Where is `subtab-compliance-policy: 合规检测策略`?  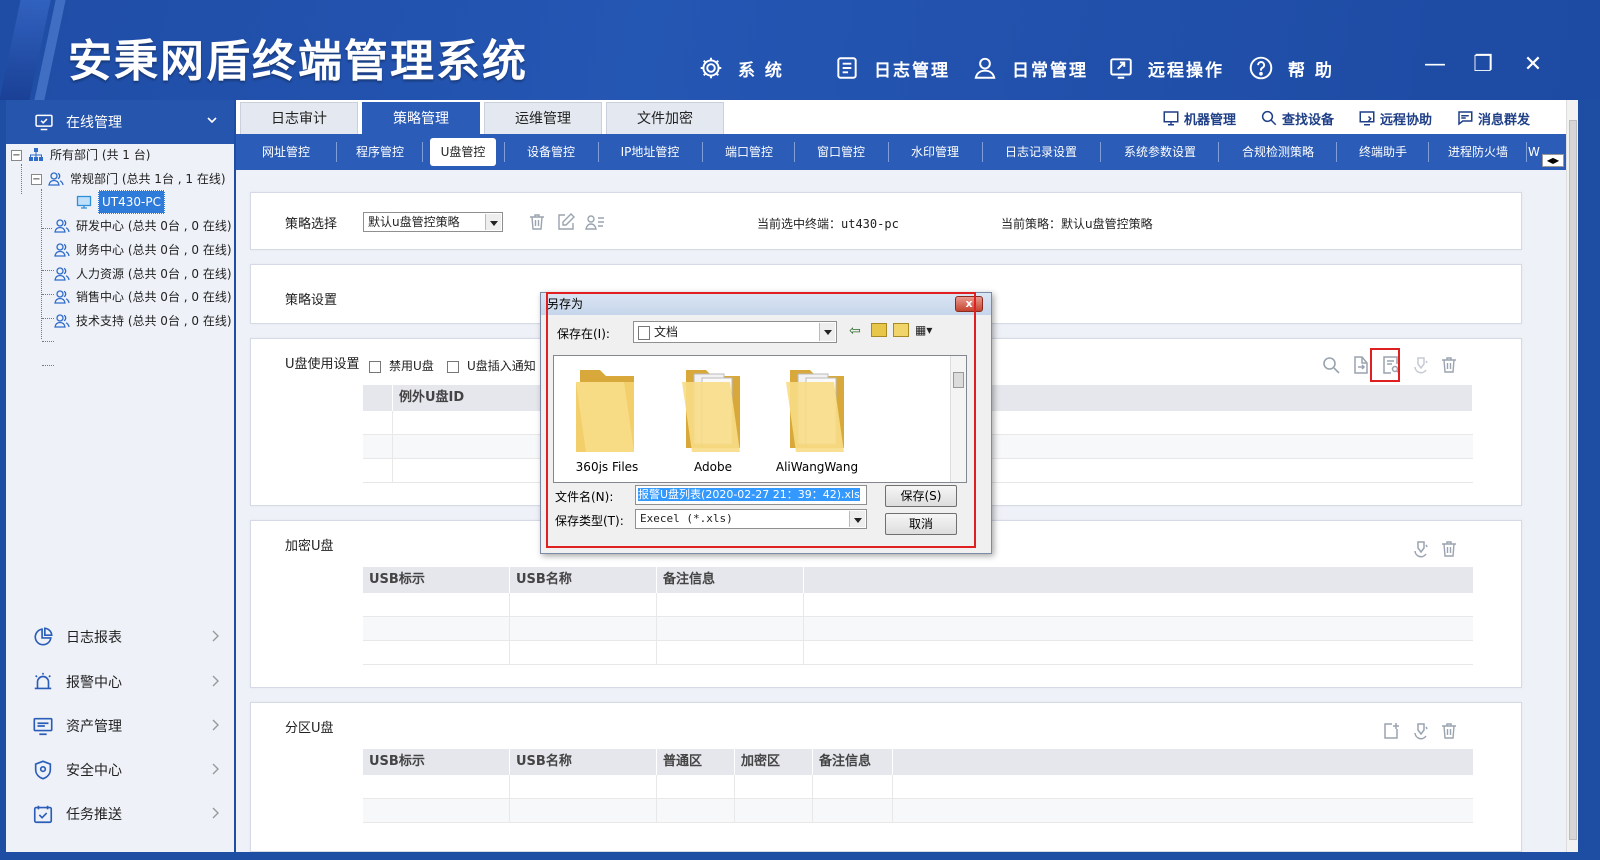
subtab-compliance-policy: 合规检测策略 is located at coordinates (1278, 152).